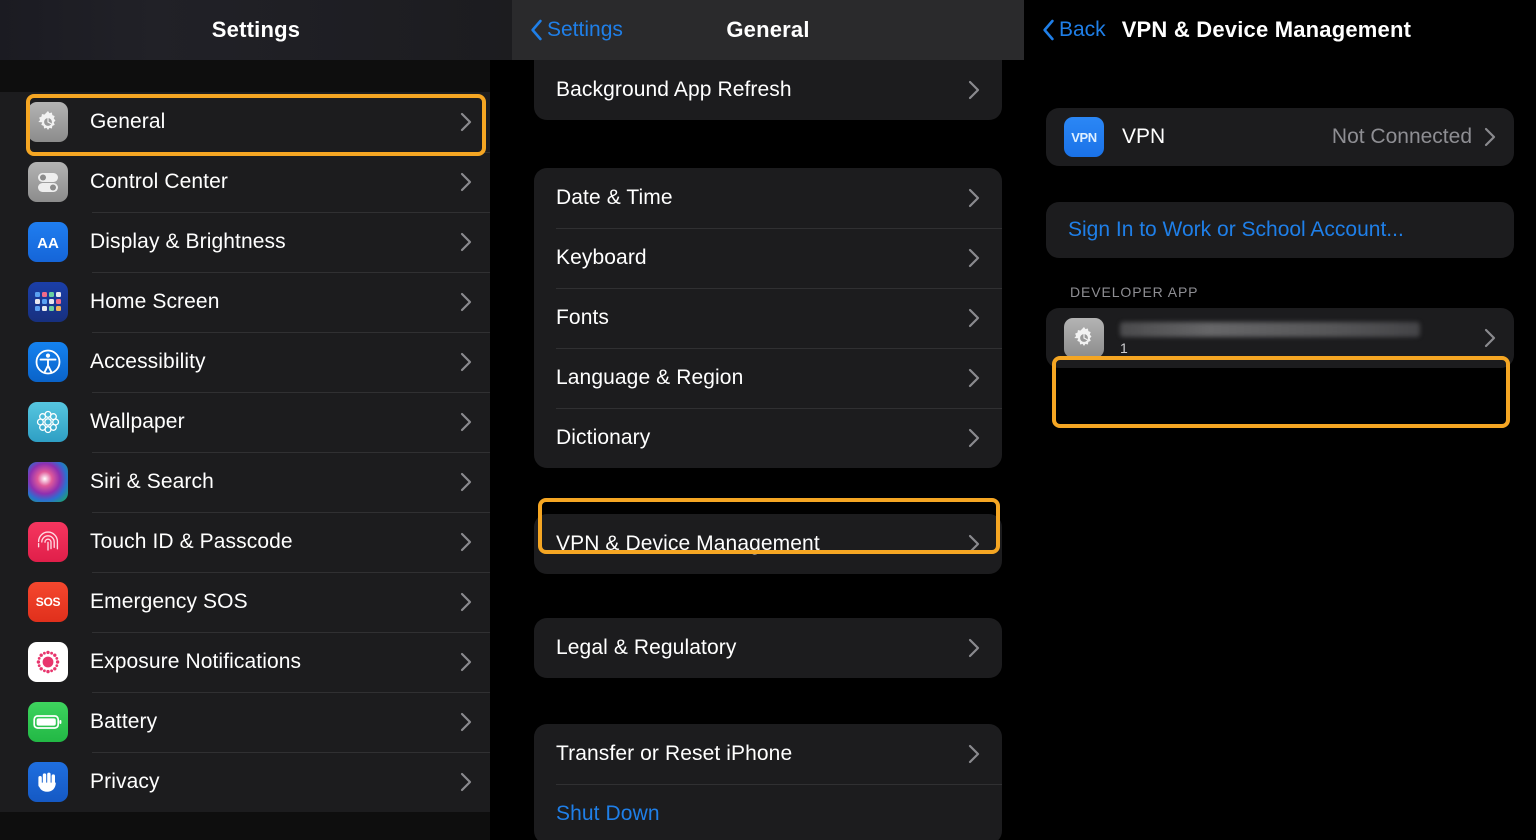 The image size is (1536, 840). I want to click on sidebar-item-label: Accessibility, so click(148, 361).